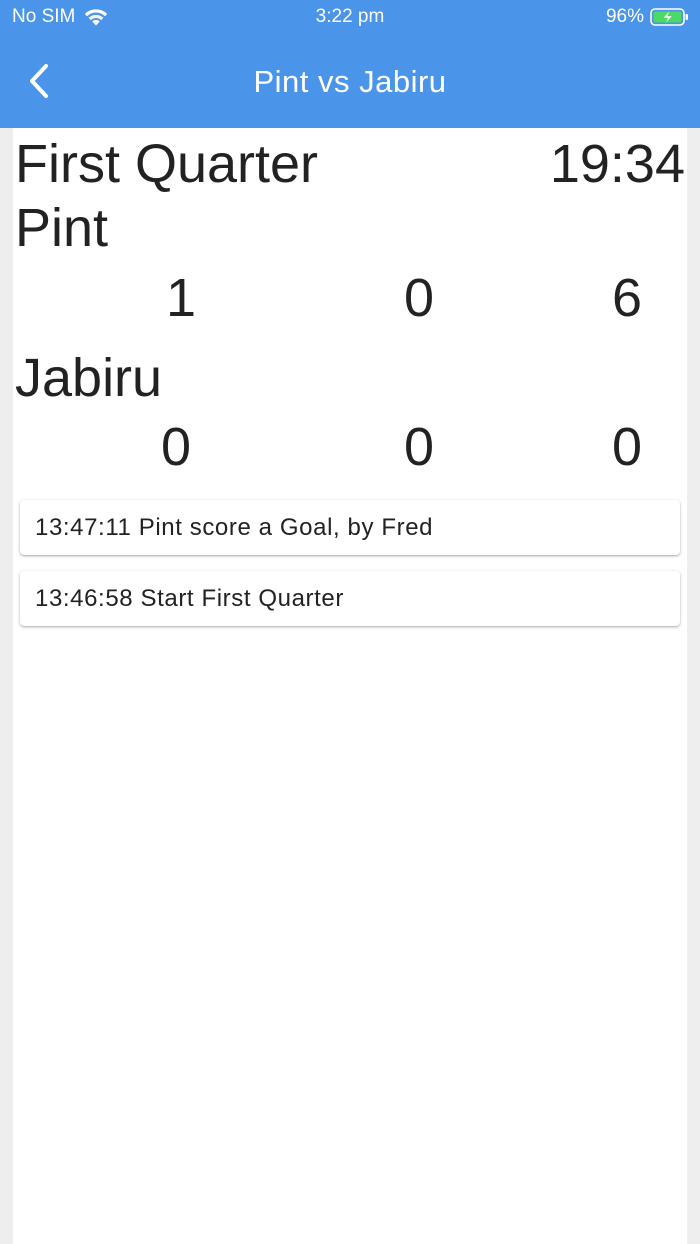 The height and width of the screenshot is (1244, 700). I want to click on log-item-text: 13:47:11 Pint score a Goal, by Fred, so click(234, 527).